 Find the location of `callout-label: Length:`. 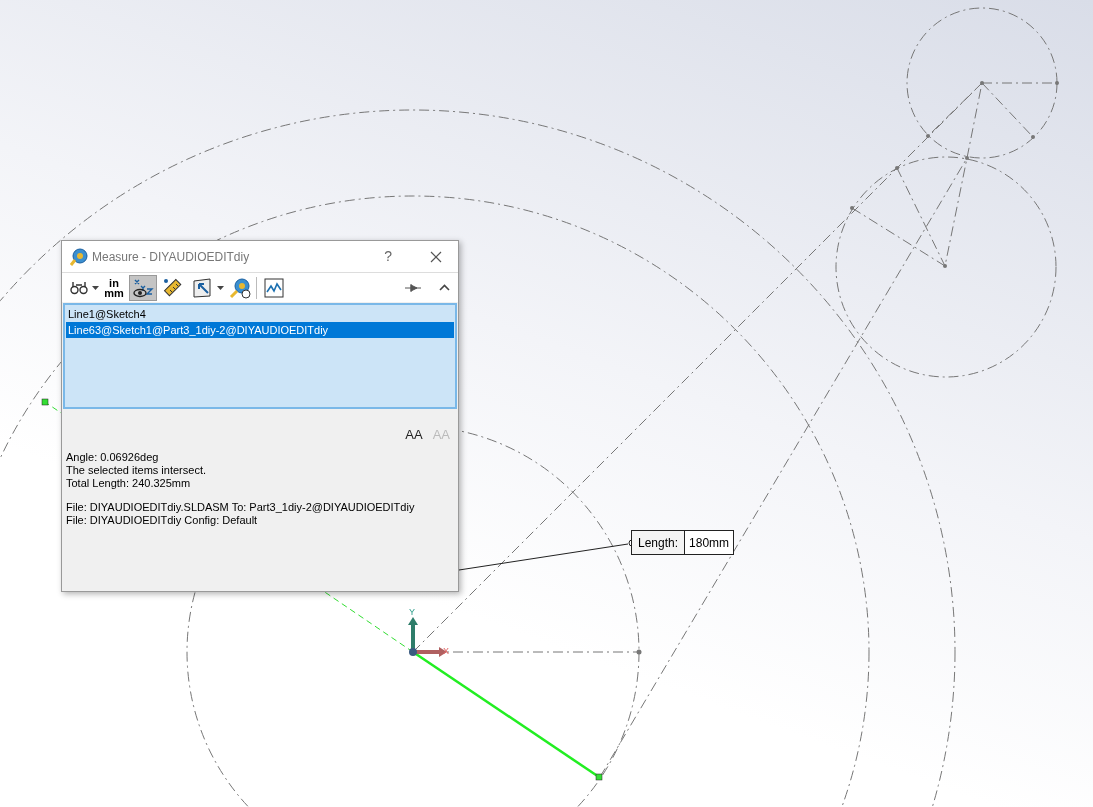

callout-label: Length: is located at coordinates (659, 542).